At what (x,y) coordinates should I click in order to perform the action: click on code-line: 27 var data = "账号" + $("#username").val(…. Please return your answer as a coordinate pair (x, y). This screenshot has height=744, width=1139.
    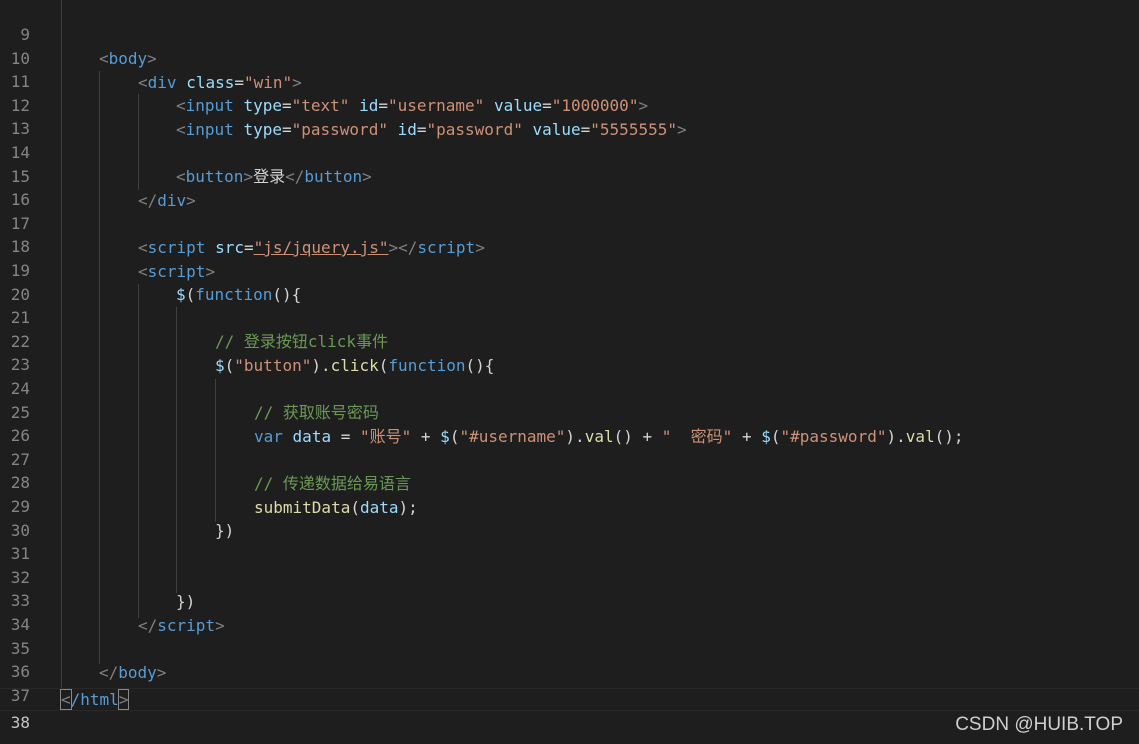
    Looking at the image, I should click on (569, 447).